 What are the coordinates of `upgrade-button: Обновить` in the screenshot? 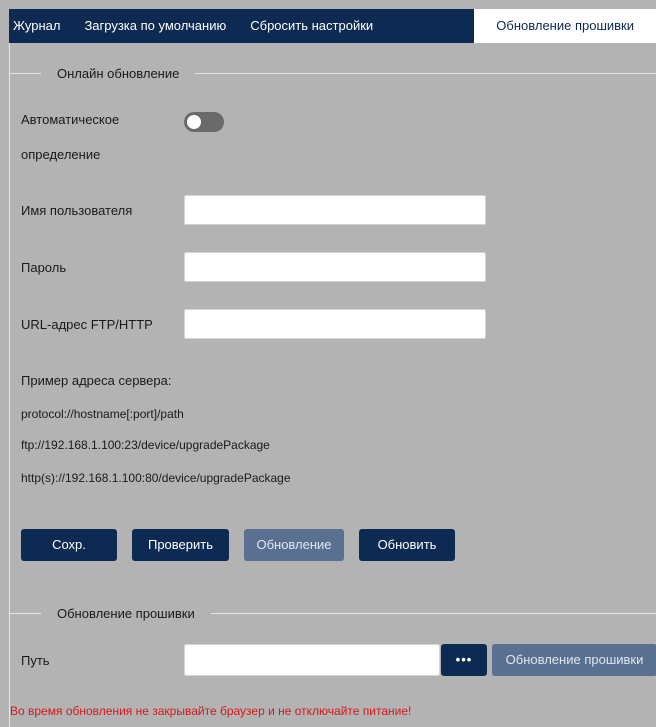 It's located at (407, 545).